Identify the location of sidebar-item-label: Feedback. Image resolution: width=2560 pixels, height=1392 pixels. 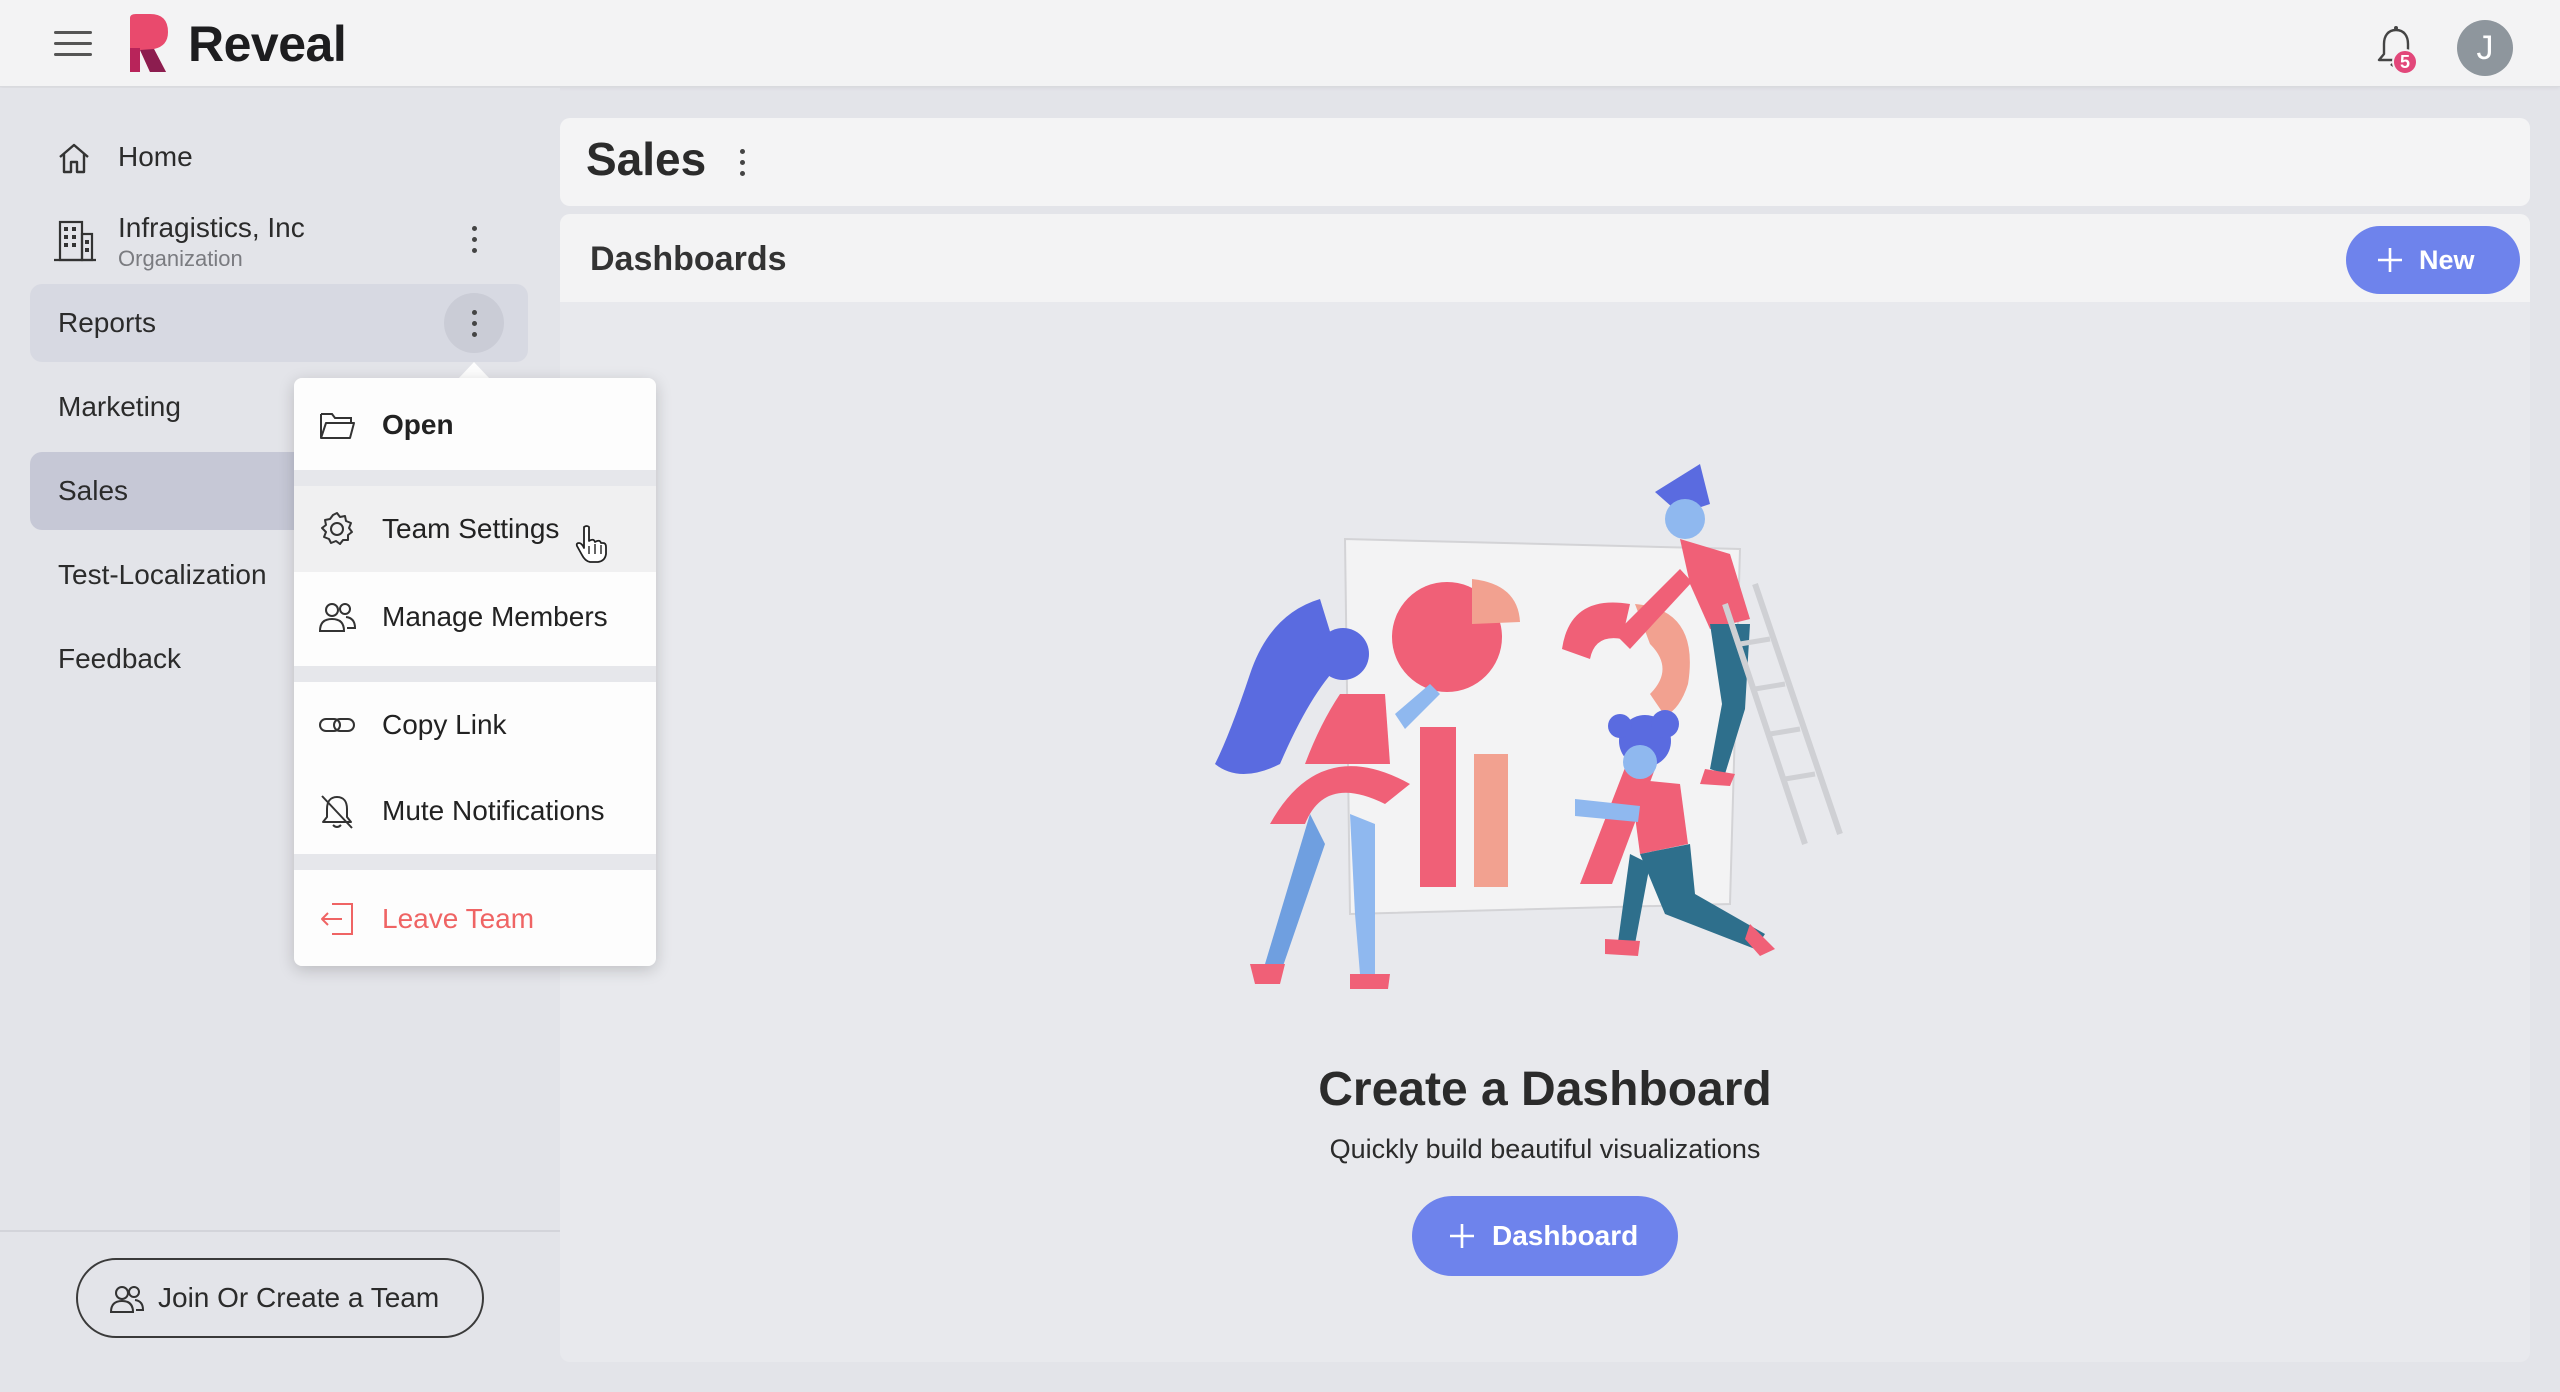
(119, 658).